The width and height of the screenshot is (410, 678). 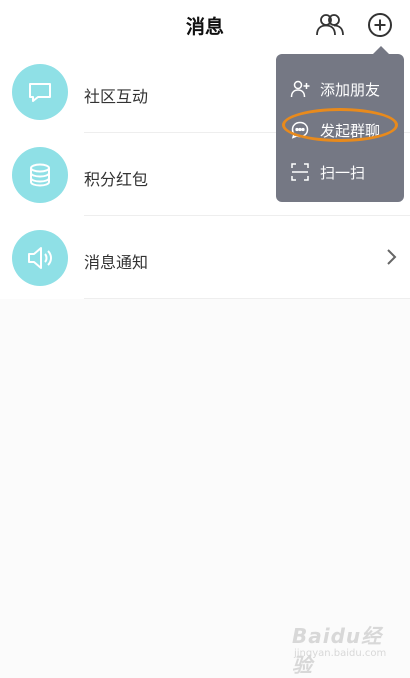 What do you see at coordinates (40, 258) in the screenshot?
I see `speaker-icon` at bounding box center [40, 258].